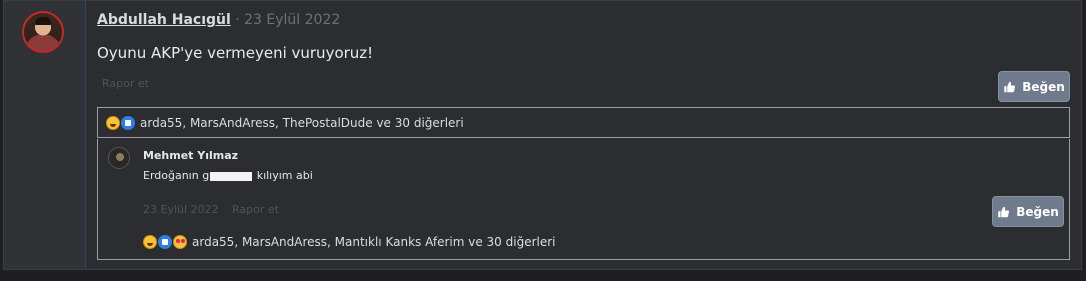 The image size is (1086, 281). Describe the element at coordinates (1037, 211) in the screenshot. I see `reply-like-label: Beğen` at that location.